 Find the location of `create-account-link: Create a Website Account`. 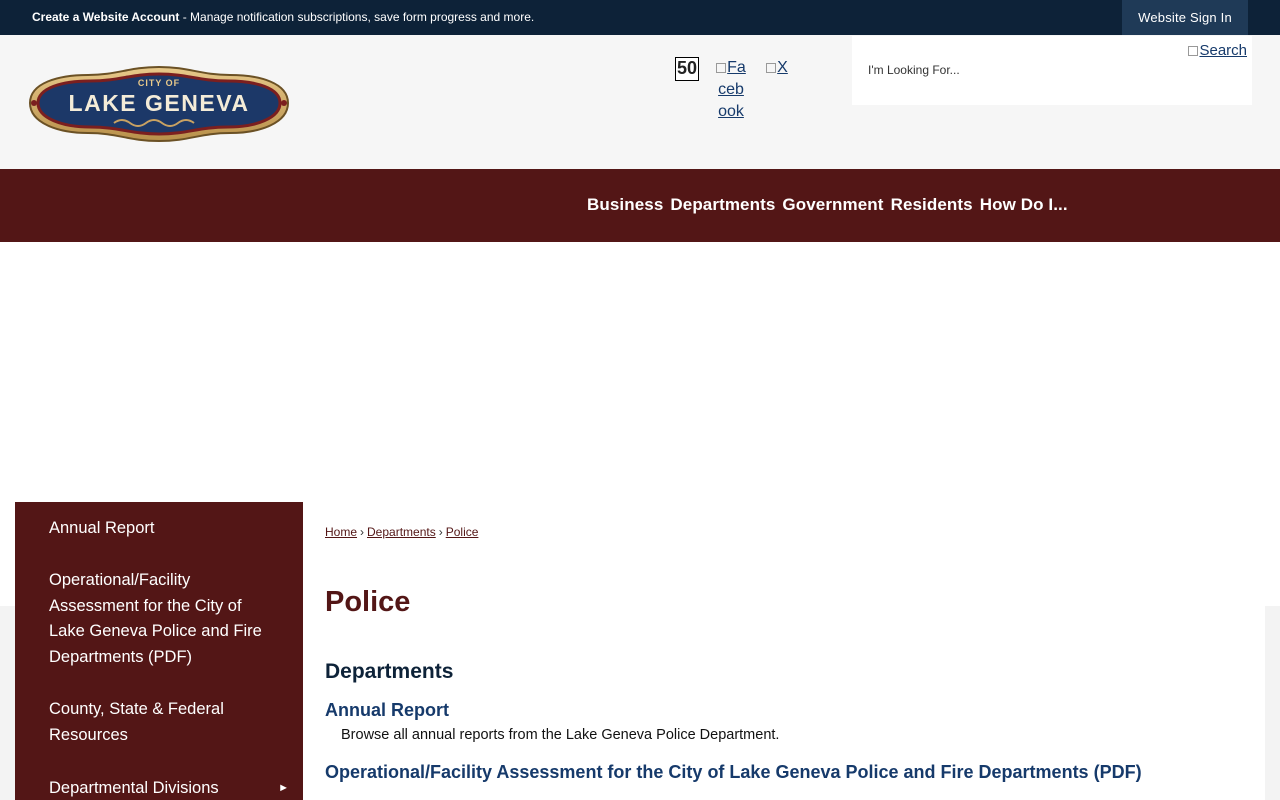

create-account-link: Create a Website Account is located at coordinates (105, 17).